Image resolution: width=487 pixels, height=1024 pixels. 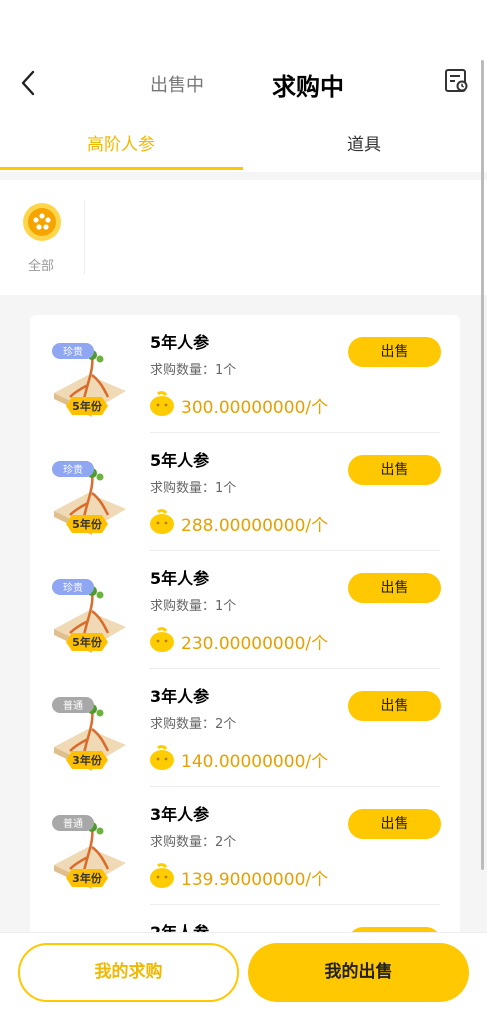 I want to click on unit-price: 139.90000000/个, so click(x=255, y=880).